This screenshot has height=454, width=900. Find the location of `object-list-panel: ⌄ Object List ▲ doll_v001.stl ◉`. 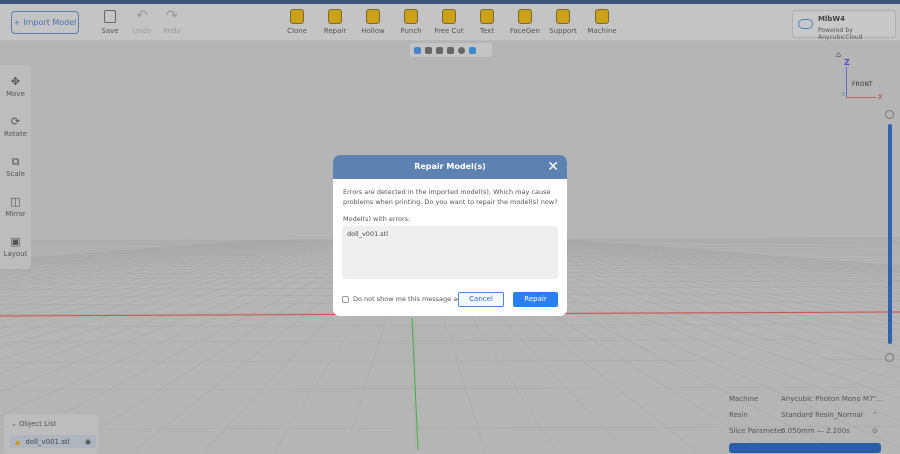

object-list-panel: ⌄ Object List ▲ doll_v001.stl ◉ is located at coordinates (51, 434).